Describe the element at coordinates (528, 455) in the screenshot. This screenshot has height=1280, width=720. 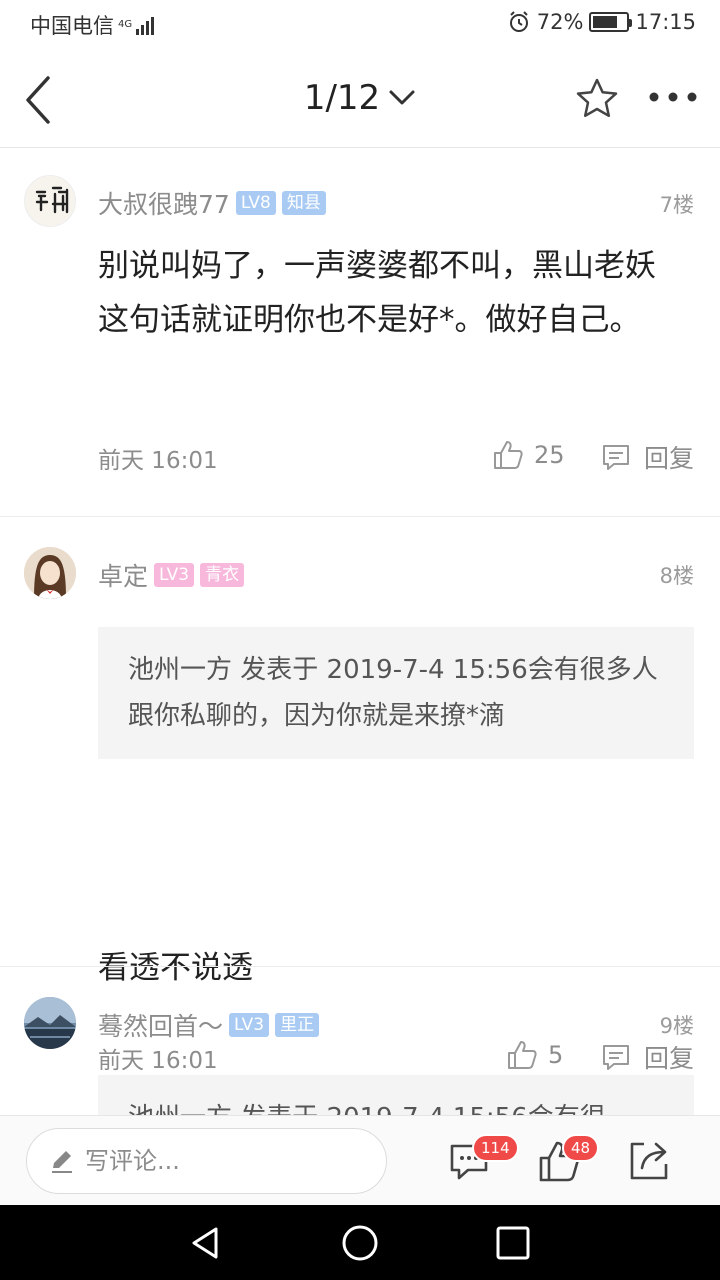
I see `like-button: 25` at that location.